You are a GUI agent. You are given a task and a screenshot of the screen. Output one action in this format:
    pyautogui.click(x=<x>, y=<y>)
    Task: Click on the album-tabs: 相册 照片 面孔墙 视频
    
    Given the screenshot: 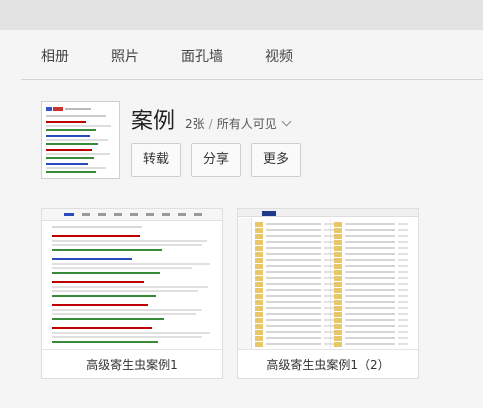 What is the action you would take?
    pyautogui.click(x=241, y=55)
    